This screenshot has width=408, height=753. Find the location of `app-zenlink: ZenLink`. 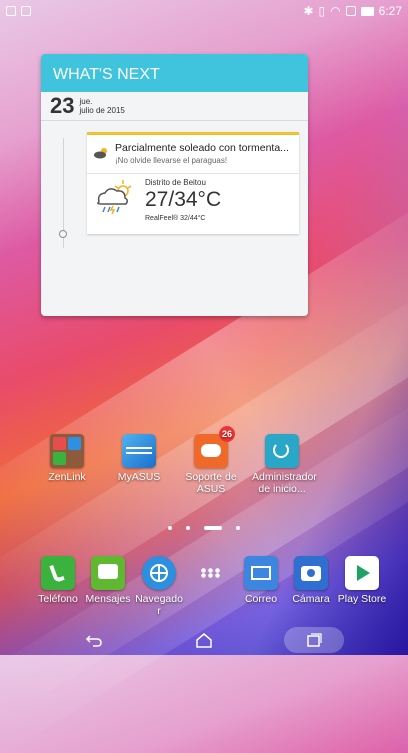

app-zenlink: ZenLink is located at coordinates (67, 458).